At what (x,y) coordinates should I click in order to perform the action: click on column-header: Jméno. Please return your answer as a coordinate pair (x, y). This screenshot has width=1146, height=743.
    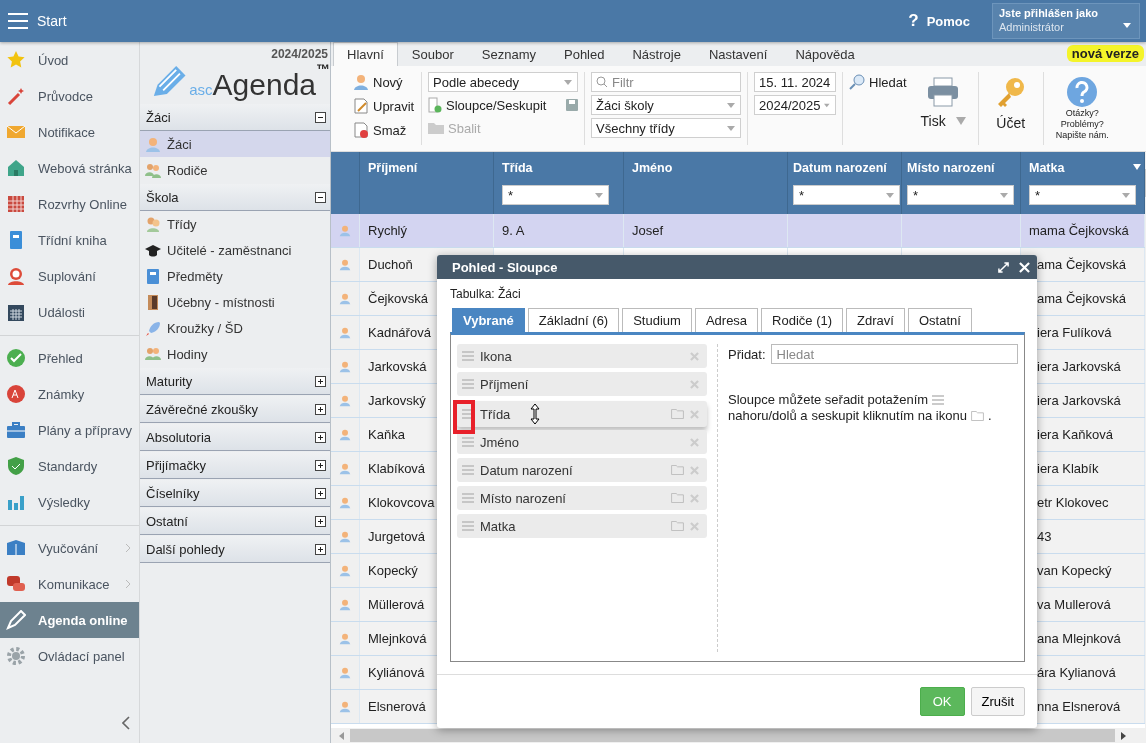
    Looking at the image, I should click on (652, 168).